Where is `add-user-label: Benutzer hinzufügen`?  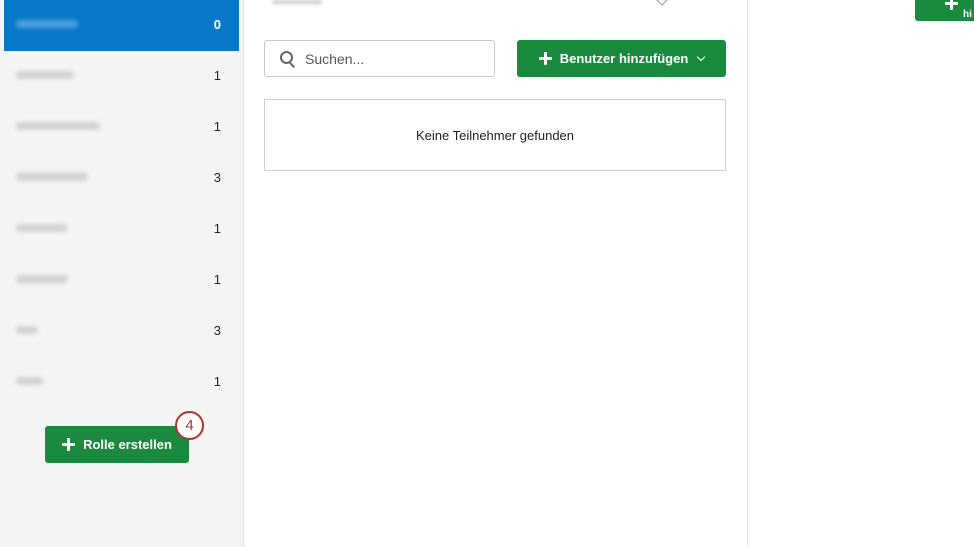 add-user-label: Benutzer hinzufügen is located at coordinates (624, 58).